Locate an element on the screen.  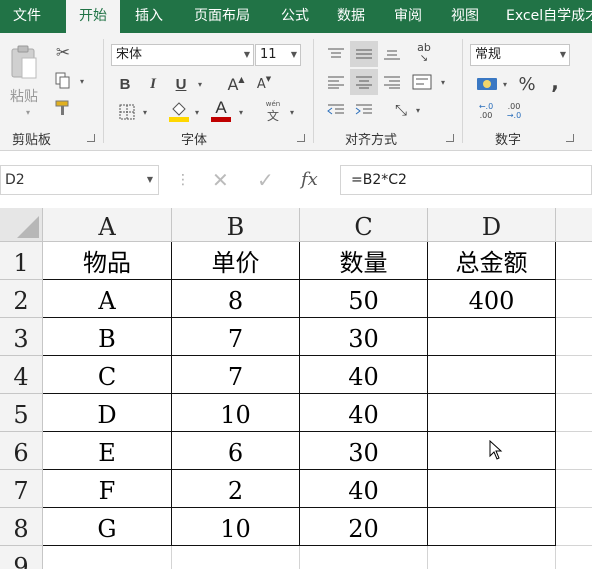
copy-button is located at coordinates (63, 81).